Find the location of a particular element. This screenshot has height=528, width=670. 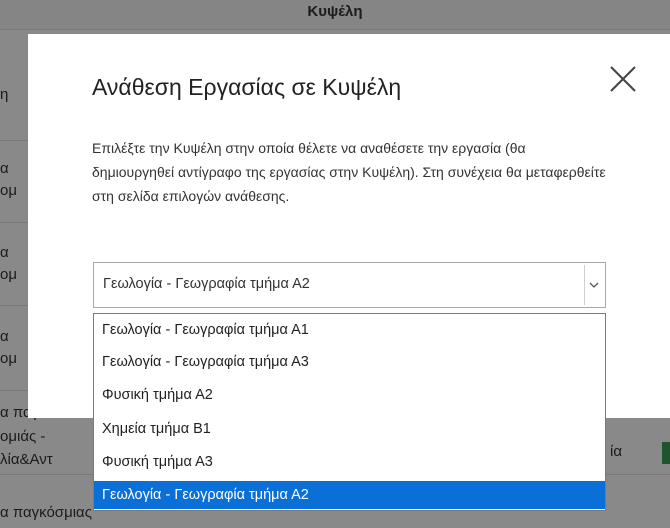

dialog-title: Ανάθεση Εργασίας σε Κυψέλη is located at coordinates (247, 87).